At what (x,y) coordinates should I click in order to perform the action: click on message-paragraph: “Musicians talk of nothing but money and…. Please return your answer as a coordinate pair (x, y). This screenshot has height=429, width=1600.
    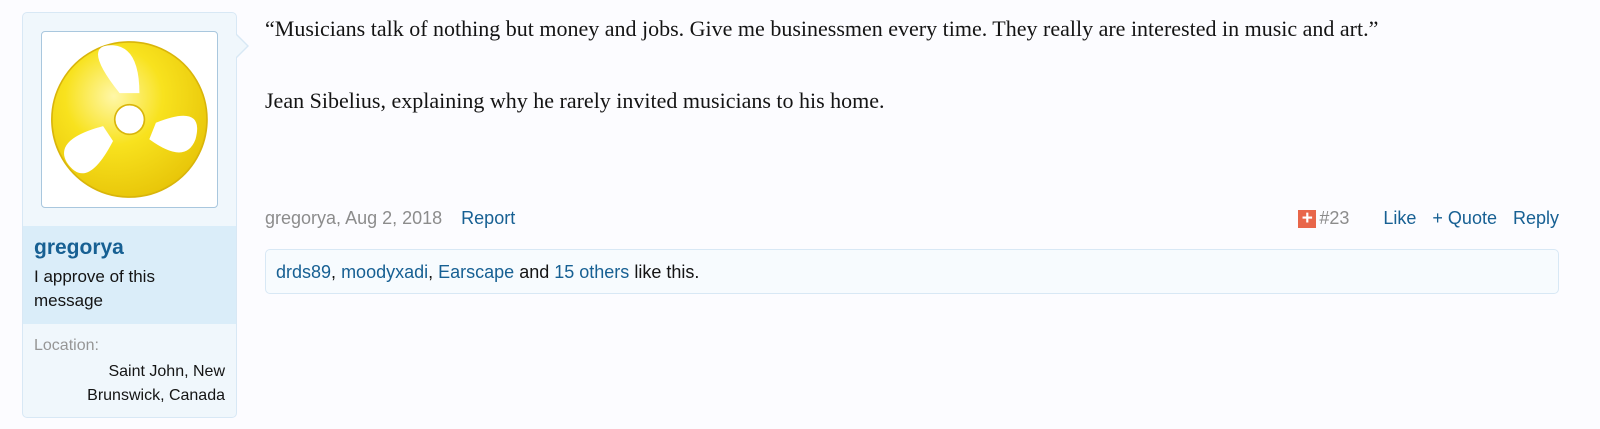
    Looking at the image, I should click on (822, 28).